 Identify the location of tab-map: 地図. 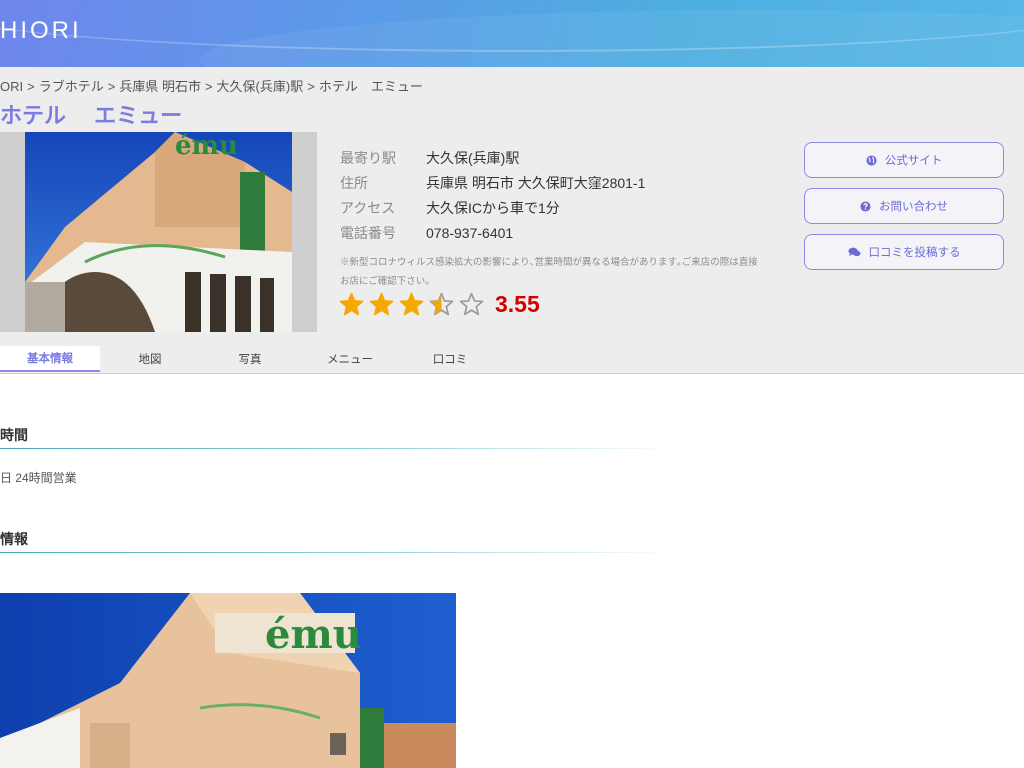
(150, 359).